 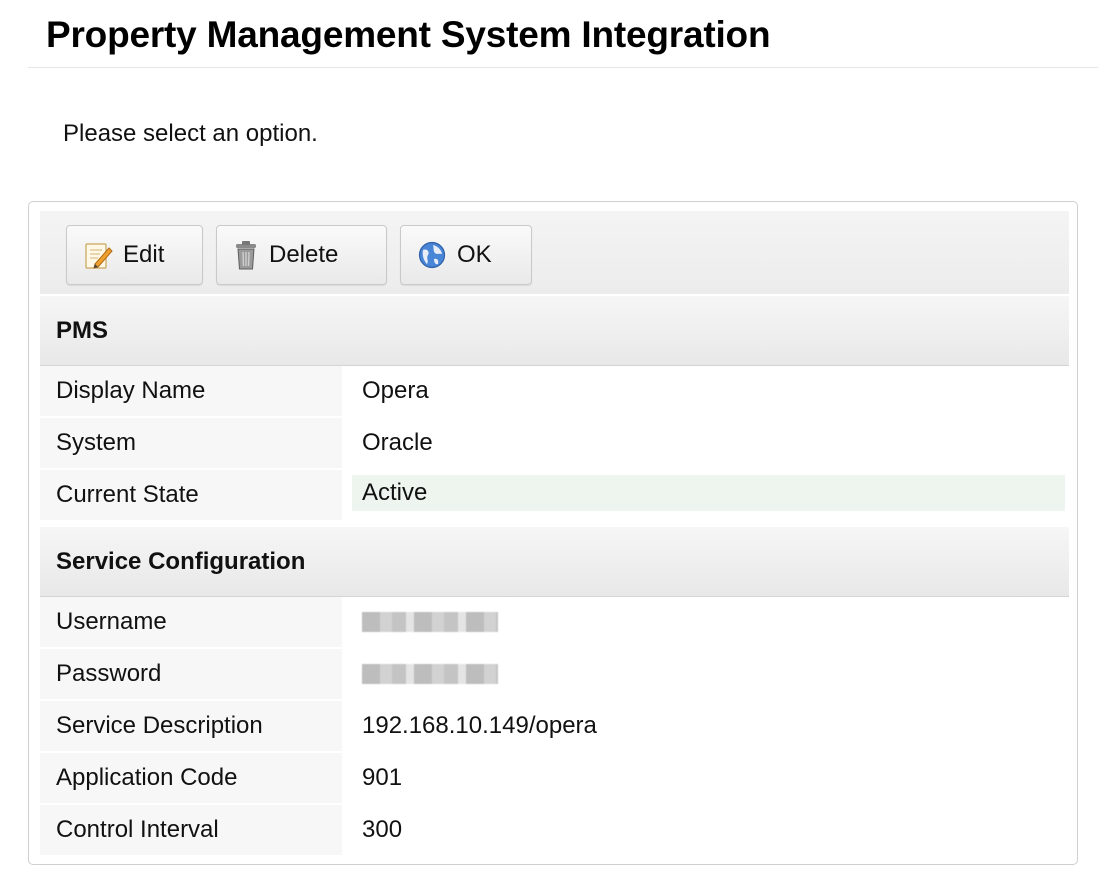 I want to click on globe-icon, so click(x=432, y=255).